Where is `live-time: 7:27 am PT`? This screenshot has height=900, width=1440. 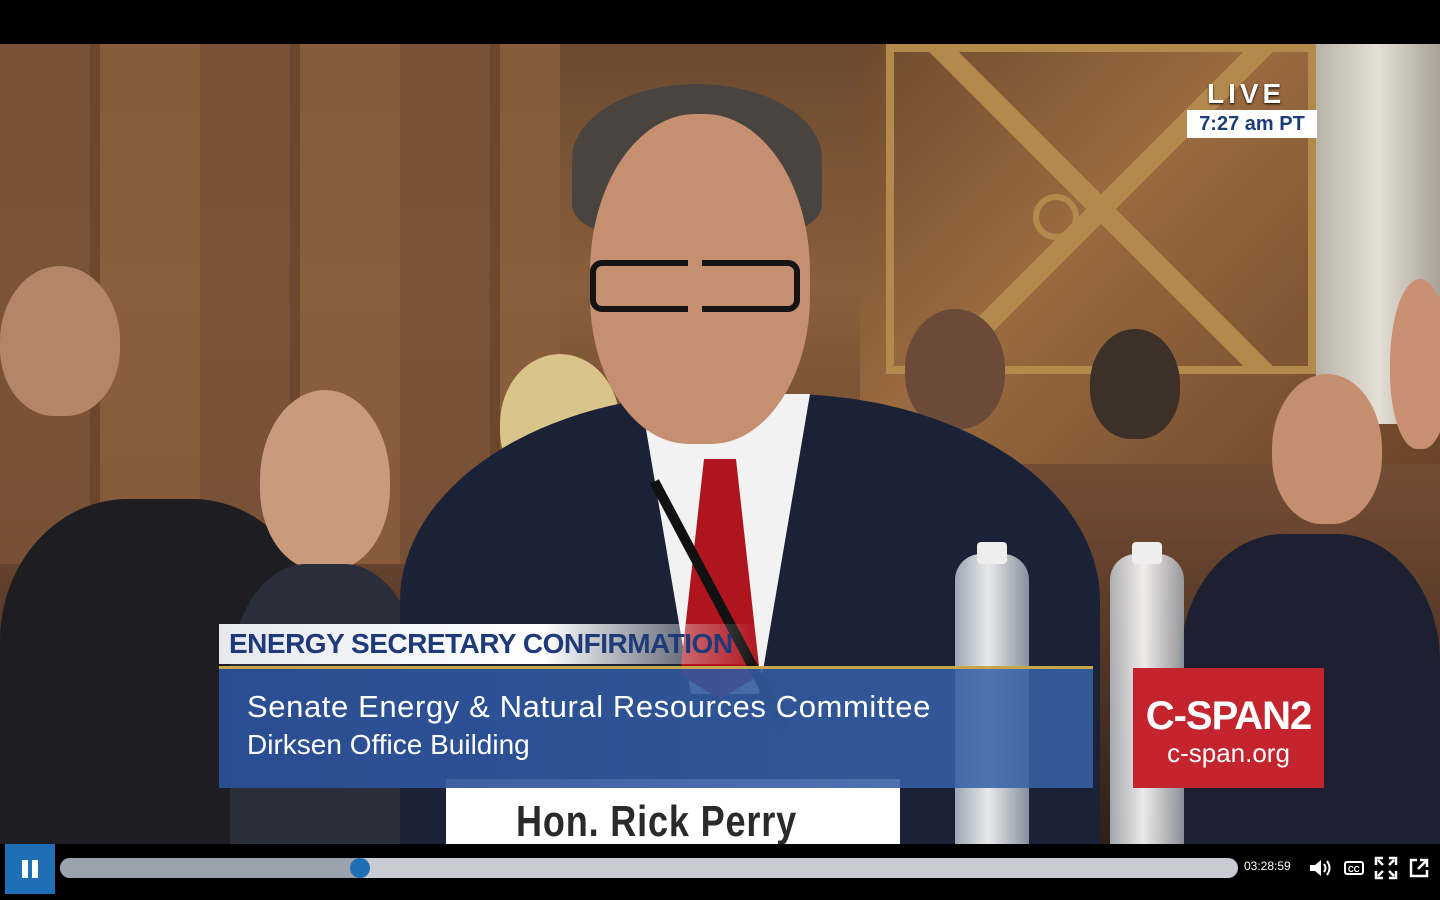
live-time: 7:27 am PT is located at coordinates (1252, 124).